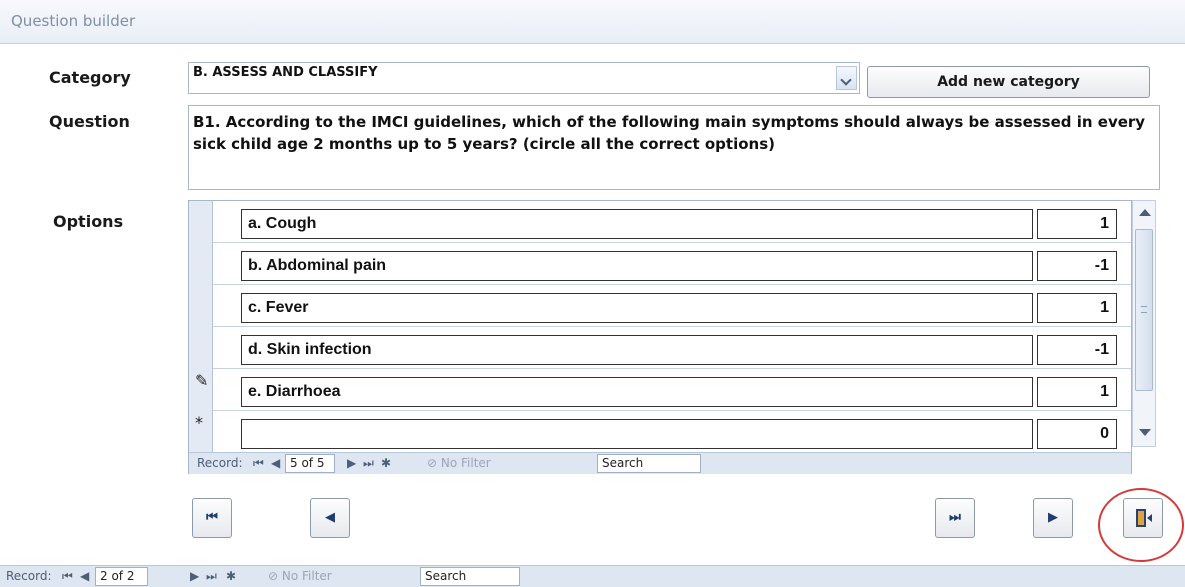  I want to click on option-row: ✎ e. Diarrhoea 1, so click(660, 390).